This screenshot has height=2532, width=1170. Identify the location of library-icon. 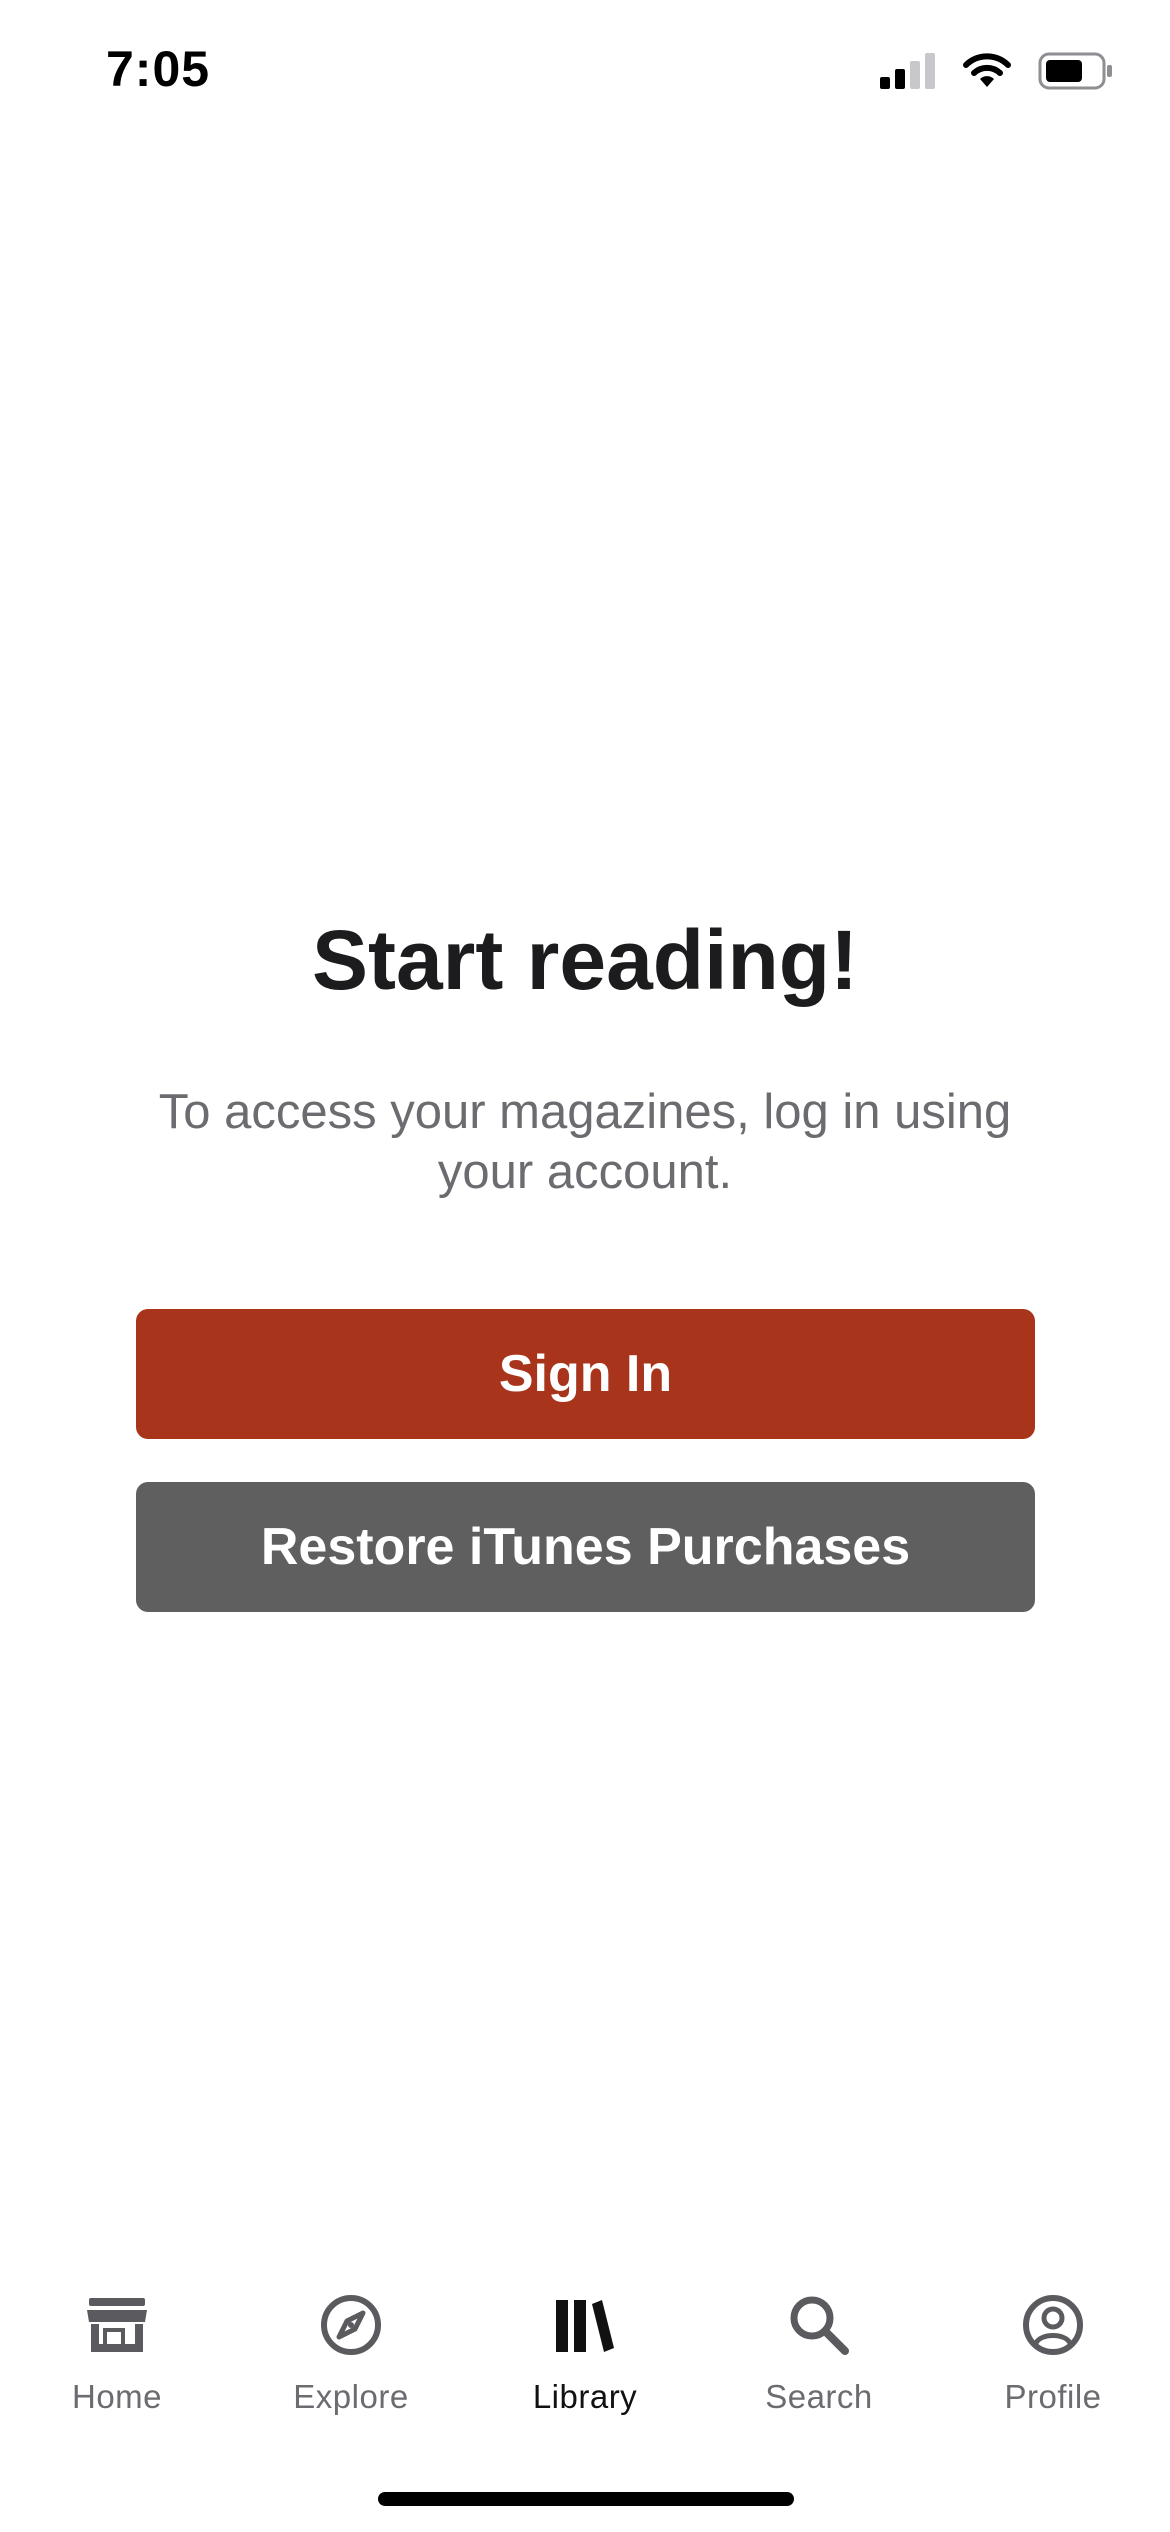
(585, 2325).